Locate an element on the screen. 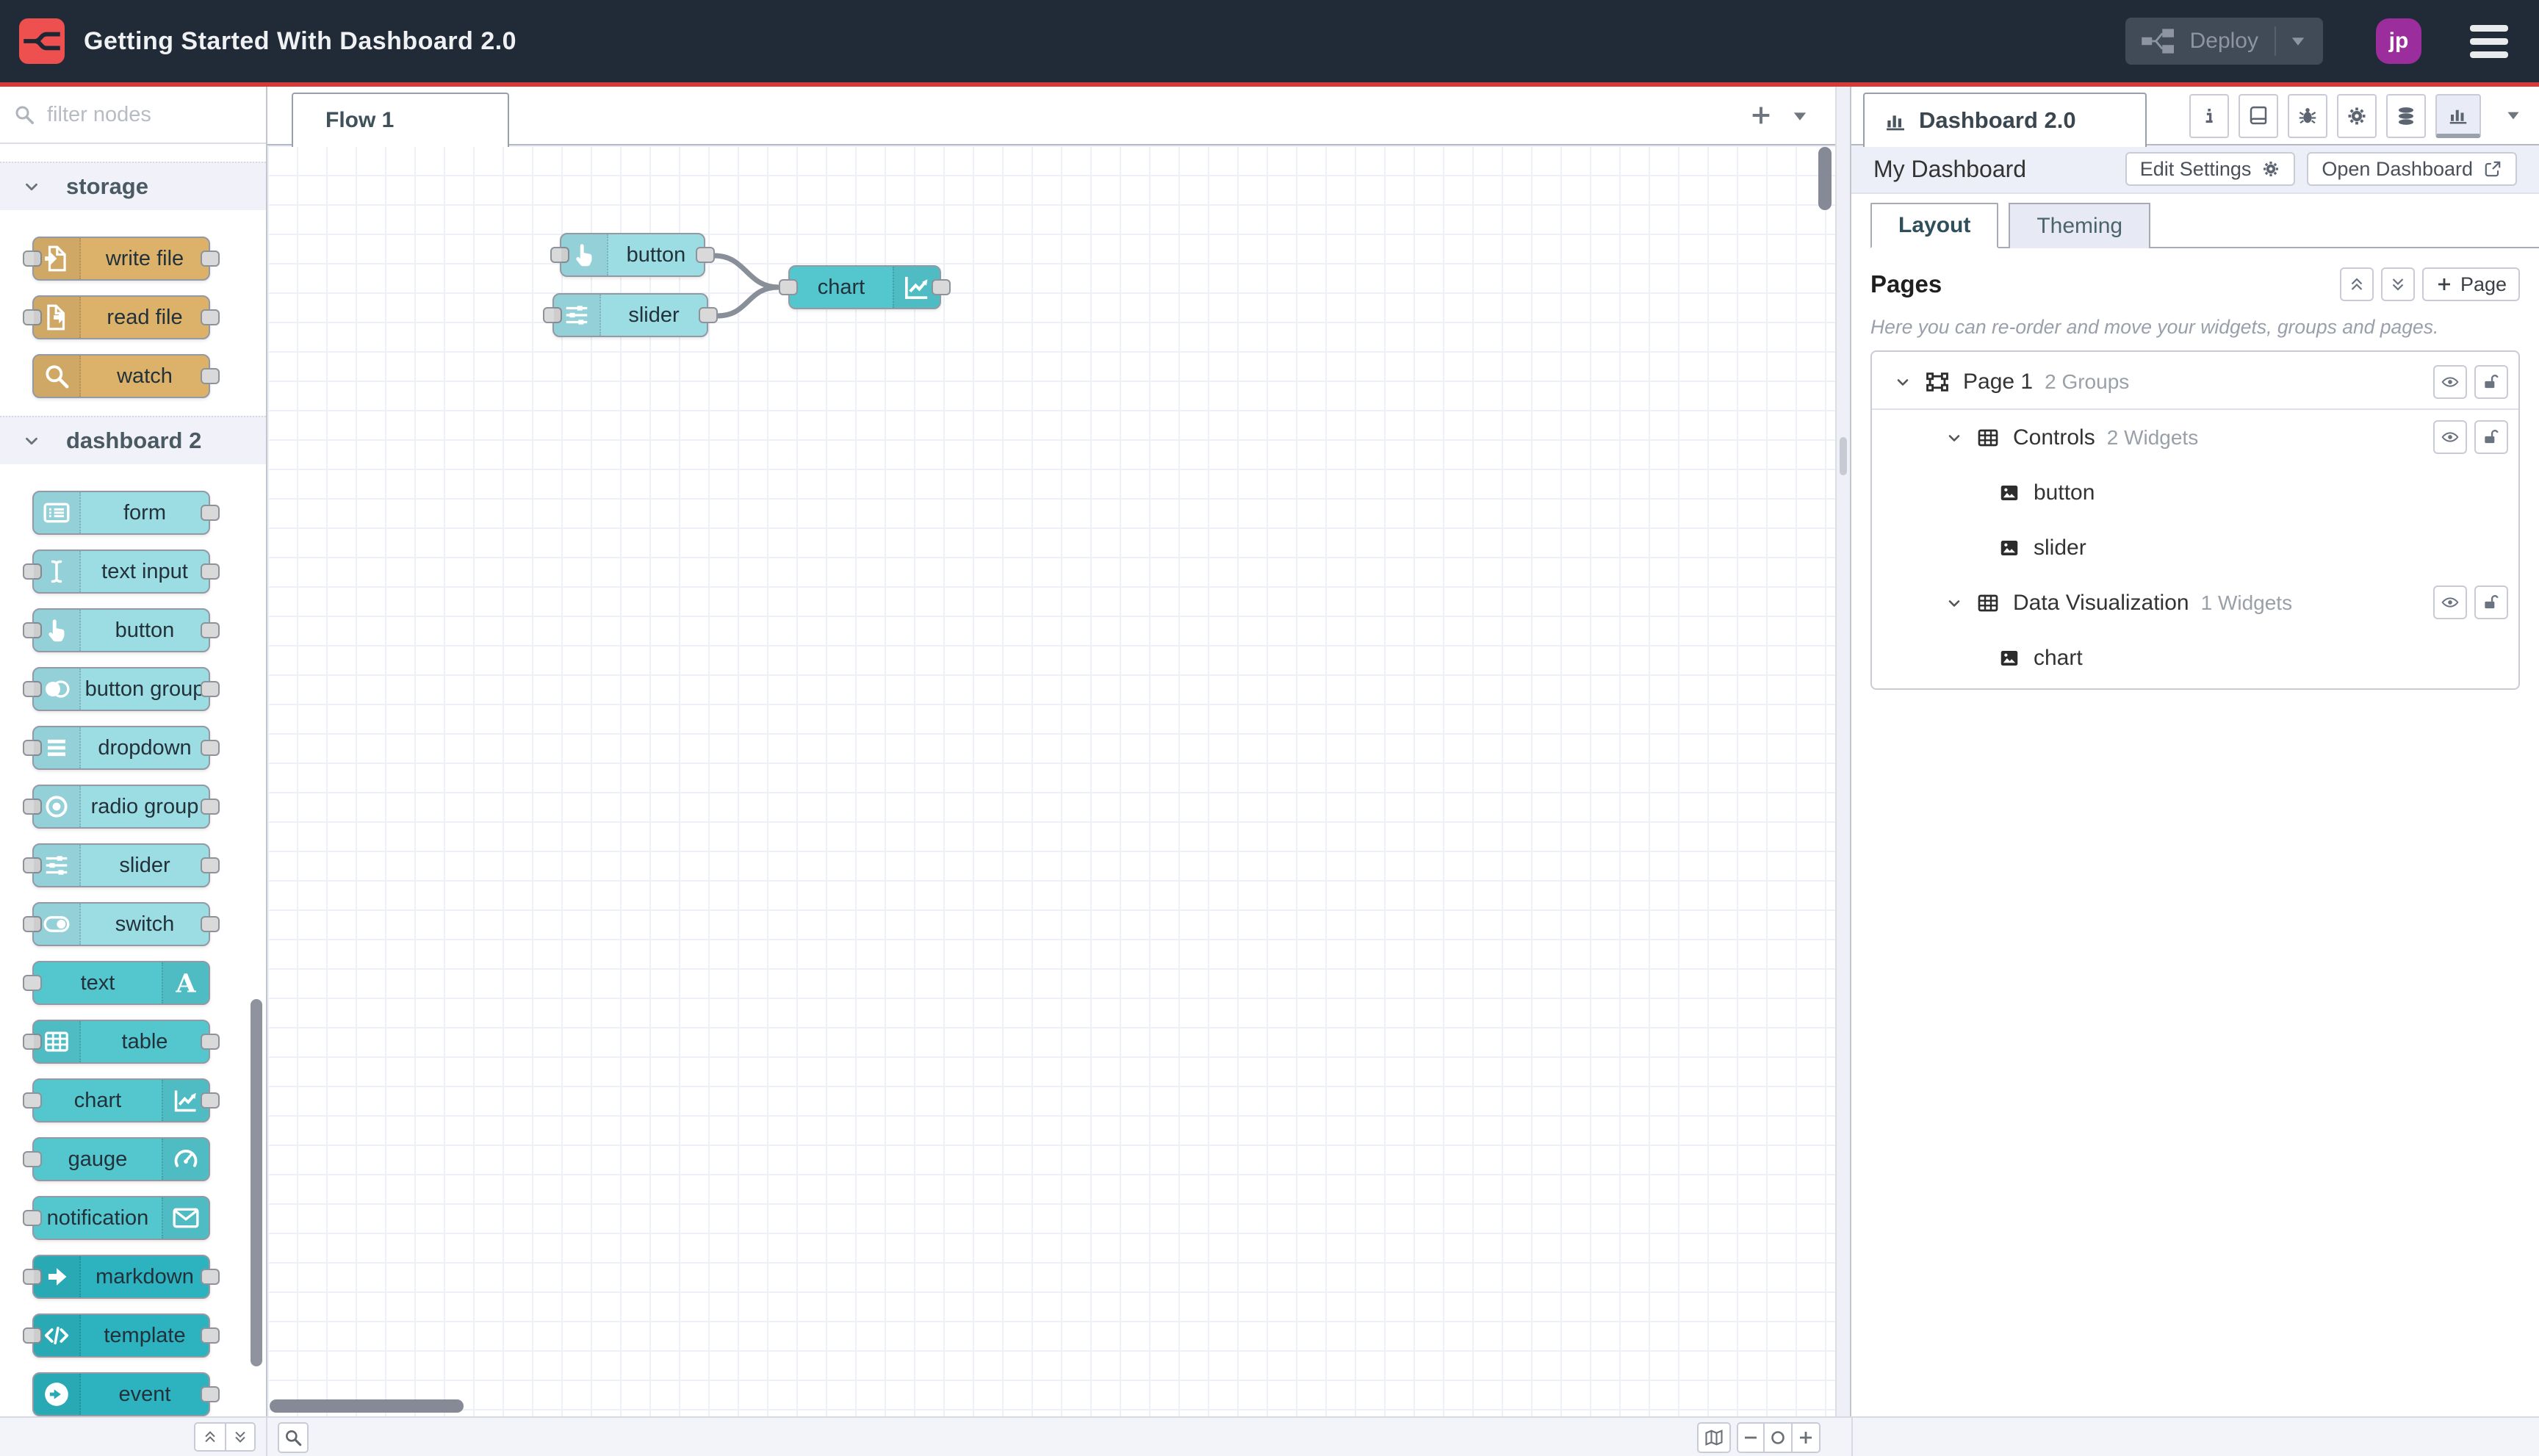 This screenshot has height=1456, width=2539. palette-category-dashboard-2: dashboard 2 is located at coordinates (133, 440).